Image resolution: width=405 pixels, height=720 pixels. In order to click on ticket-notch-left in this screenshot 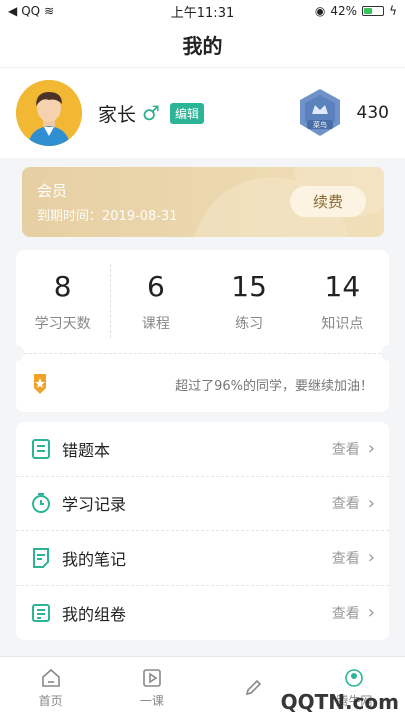, I will do `click(16, 353)`.